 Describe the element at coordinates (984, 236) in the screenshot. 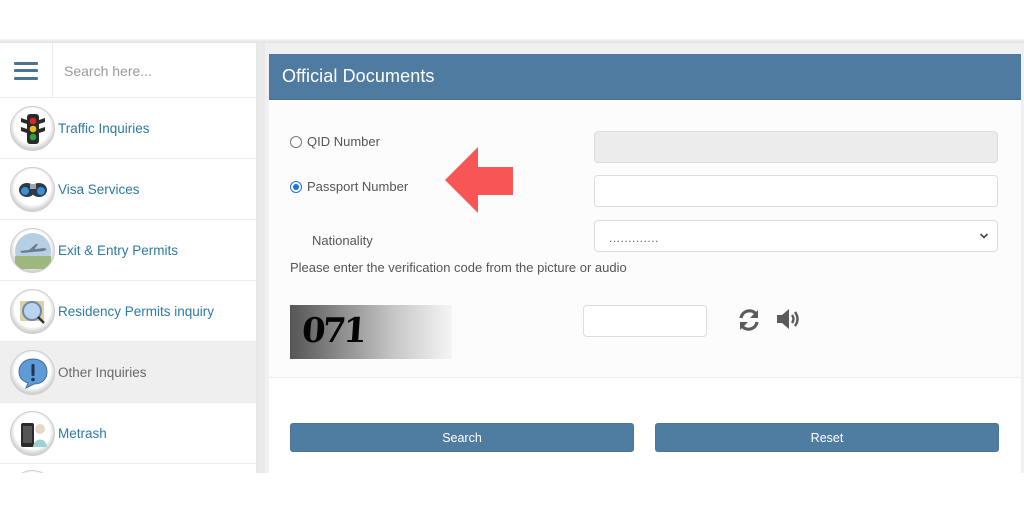

I see `chevron-down-icon` at that location.